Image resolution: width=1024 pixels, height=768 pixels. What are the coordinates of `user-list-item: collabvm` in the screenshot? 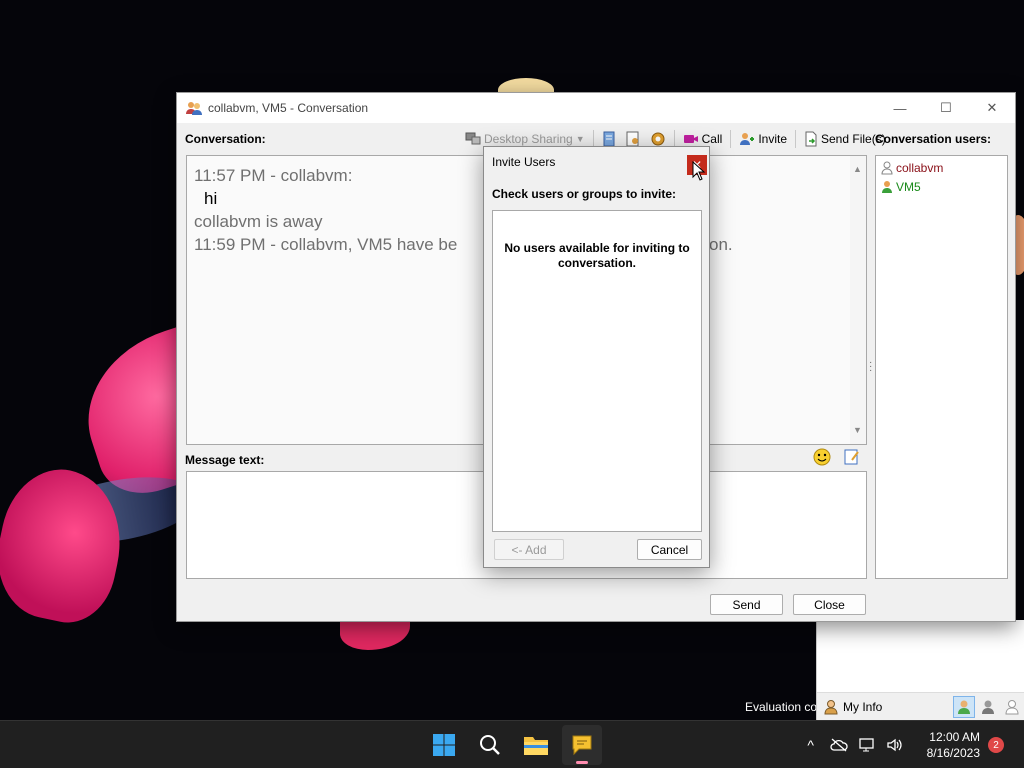 It's located at (941, 167).